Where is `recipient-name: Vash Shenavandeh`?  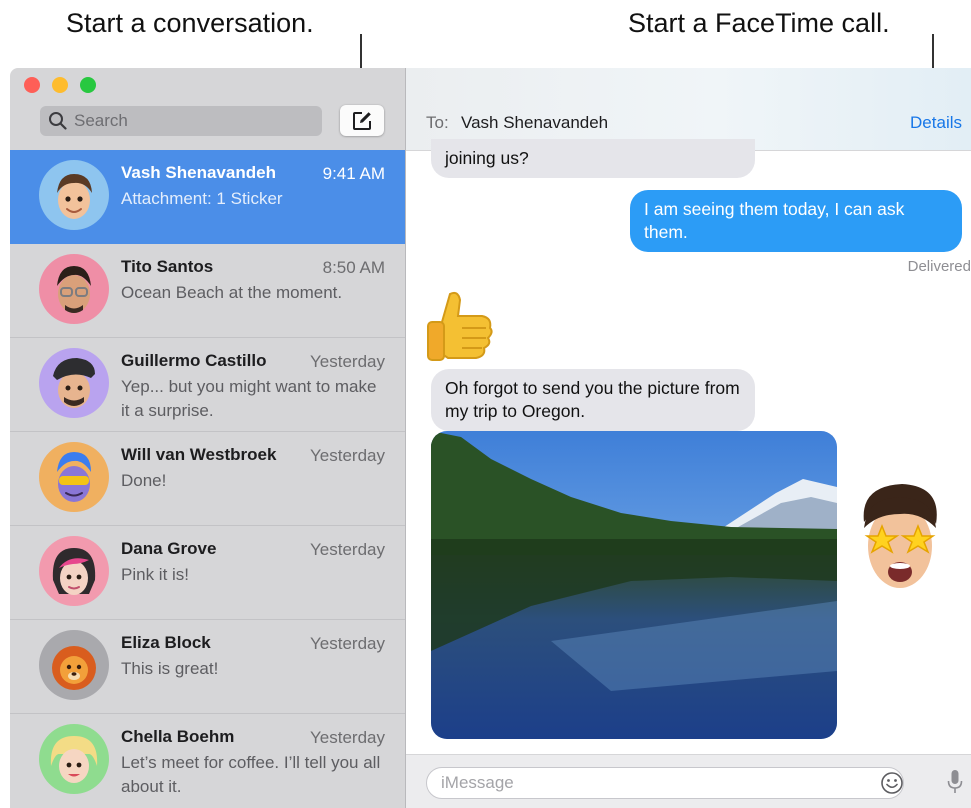
recipient-name: Vash Shenavandeh is located at coordinates (534, 123).